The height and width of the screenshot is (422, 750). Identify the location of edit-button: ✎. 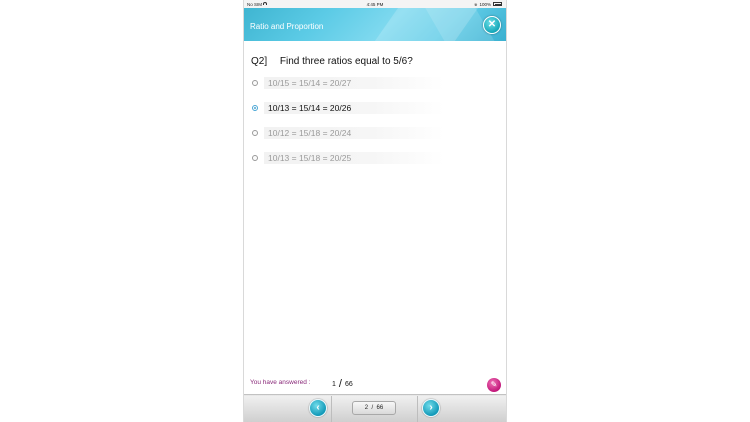
(494, 385).